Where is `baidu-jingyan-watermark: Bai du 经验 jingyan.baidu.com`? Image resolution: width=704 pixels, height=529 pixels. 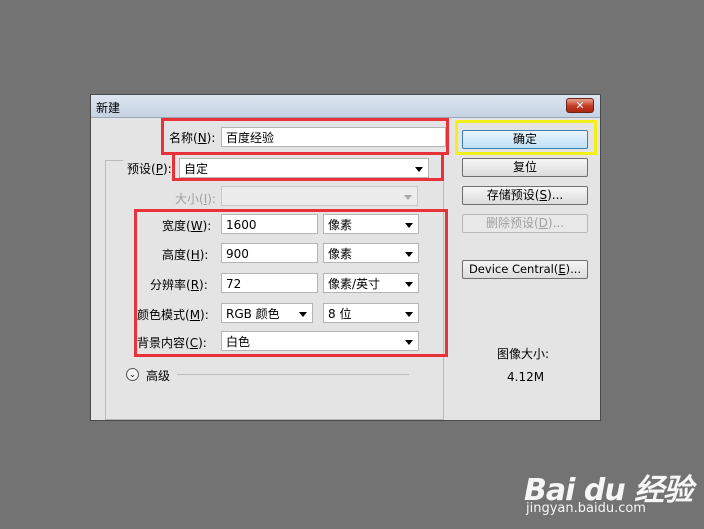 baidu-jingyan-watermark: Bai du 经验 jingyan.baidu.com is located at coordinates (609, 493).